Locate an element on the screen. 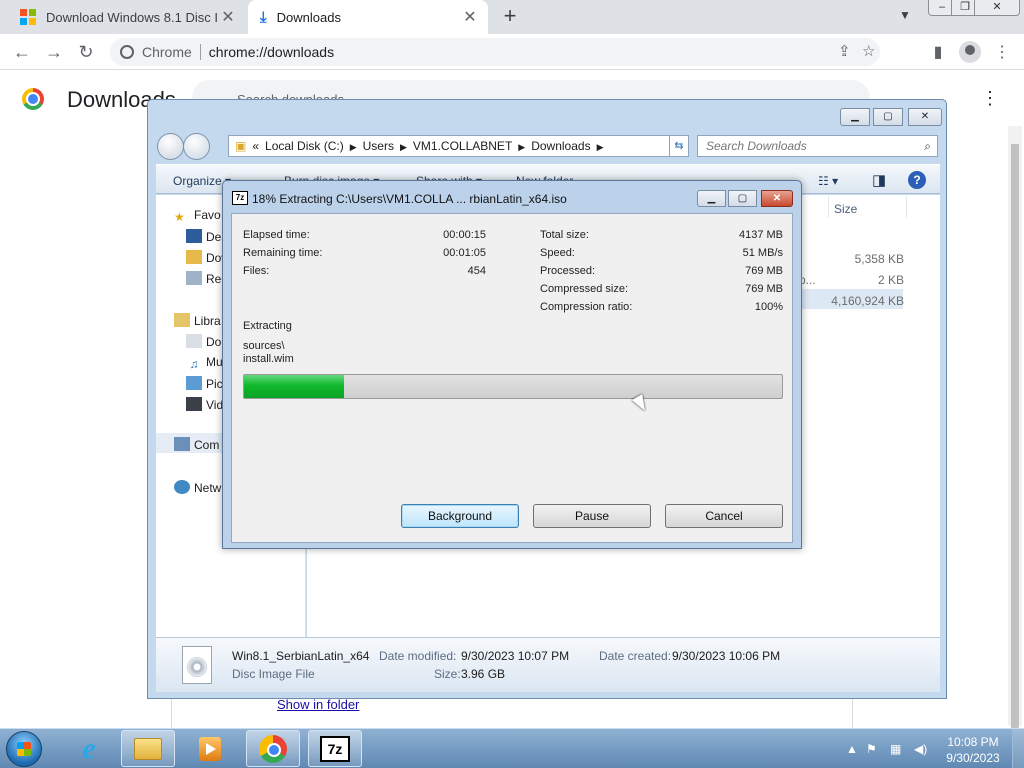 This screenshot has width=1024, height=768. network-icon is located at coordinates (182, 487).